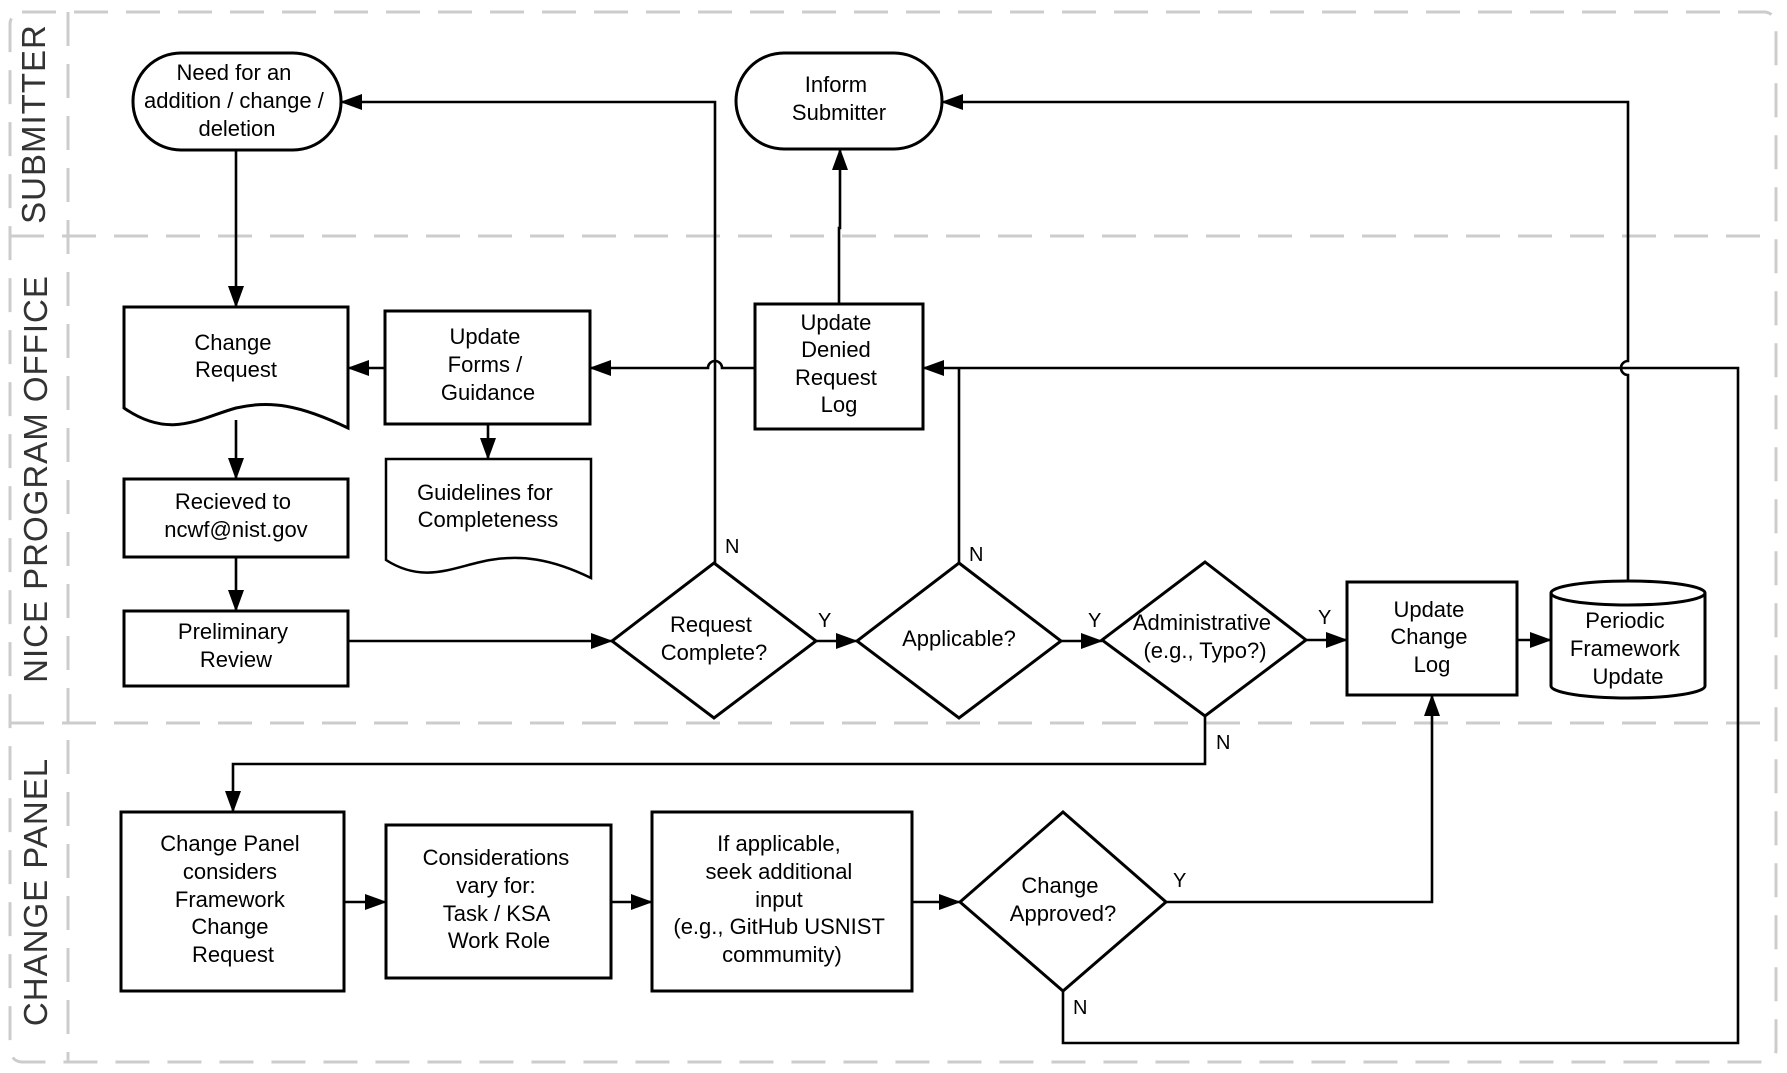 The height and width of the screenshot is (1073, 1787). Describe the element at coordinates (672, 367) in the screenshot. I see `edge-update-denied-to-update-forms` at that location.